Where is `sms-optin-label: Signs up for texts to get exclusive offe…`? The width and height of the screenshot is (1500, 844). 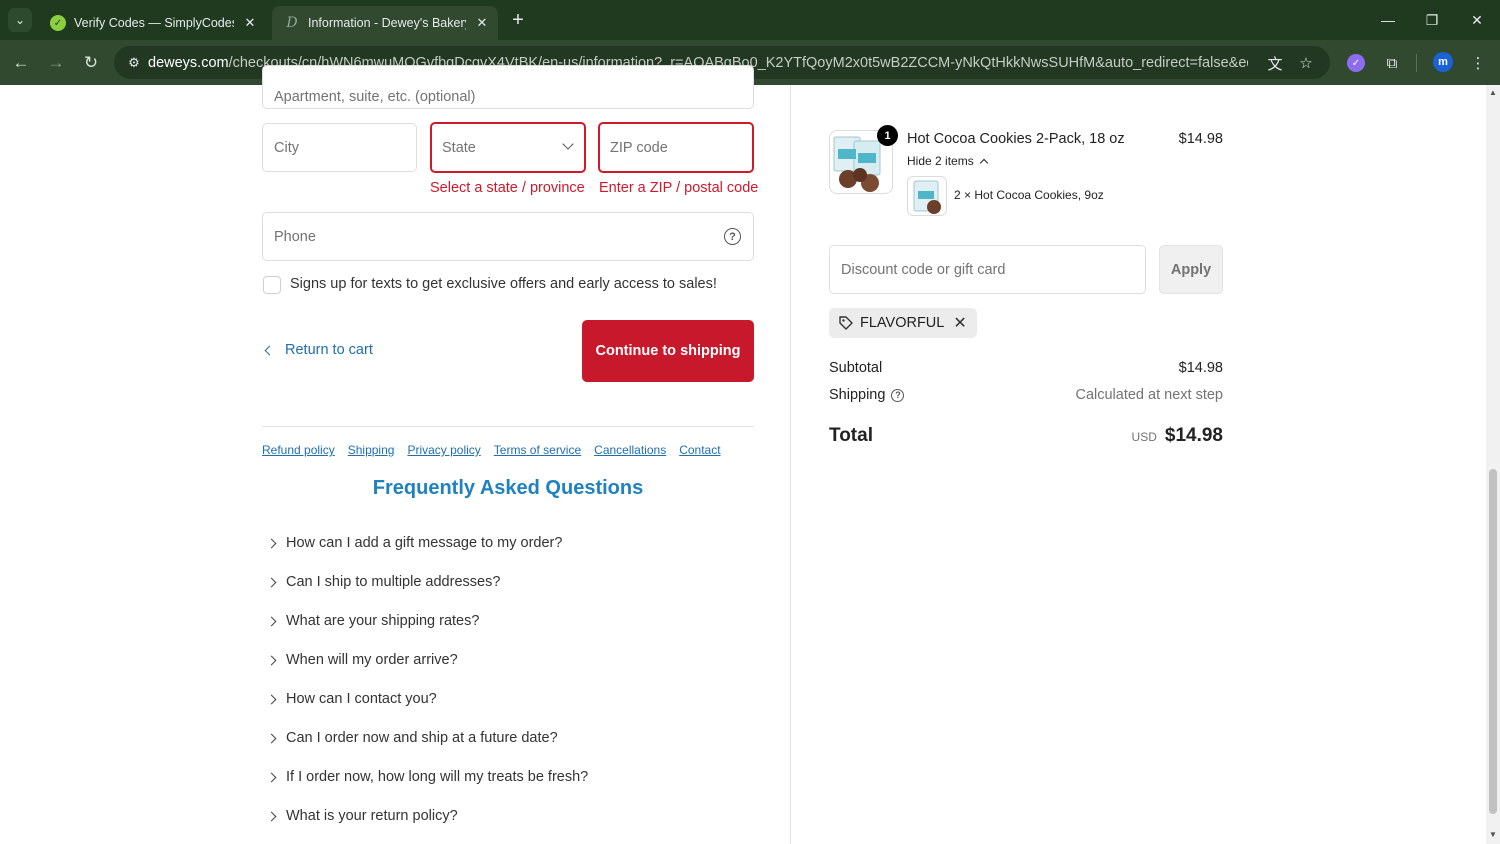
sms-optin-label: Signs up for texts to get exclusive offe… is located at coordinates (503, 284).